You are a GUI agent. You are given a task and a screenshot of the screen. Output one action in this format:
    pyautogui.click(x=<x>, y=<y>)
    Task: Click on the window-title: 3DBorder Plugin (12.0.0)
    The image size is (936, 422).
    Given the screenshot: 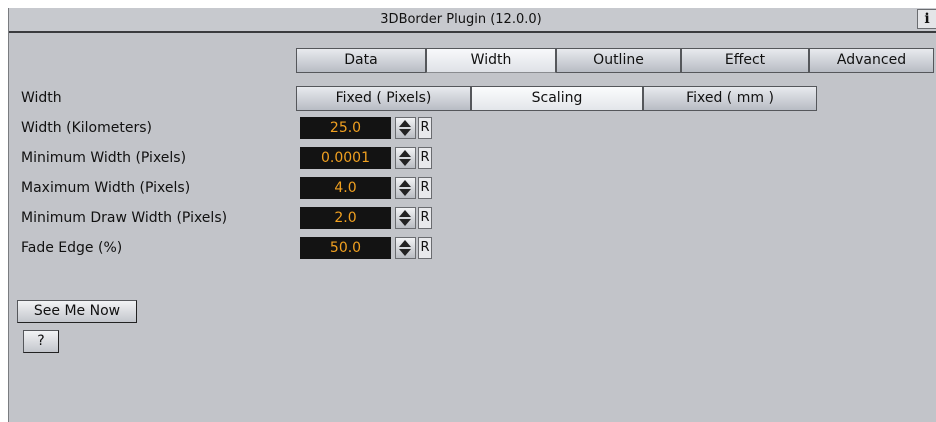 What is the action you would take?
    pyautogui.click(x=461, y=19)
    